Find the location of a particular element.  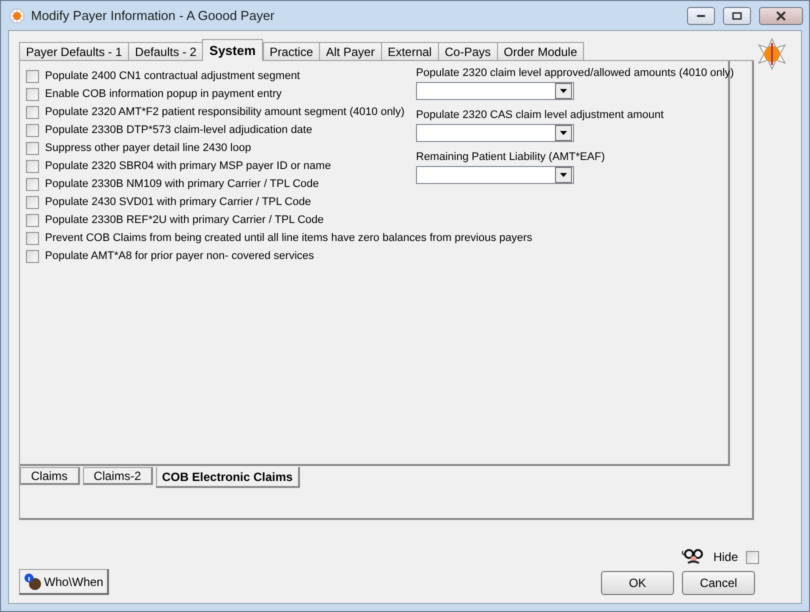

window-title: Modify Payer Information - A Goood Payer is located at coordinates (153, 15).